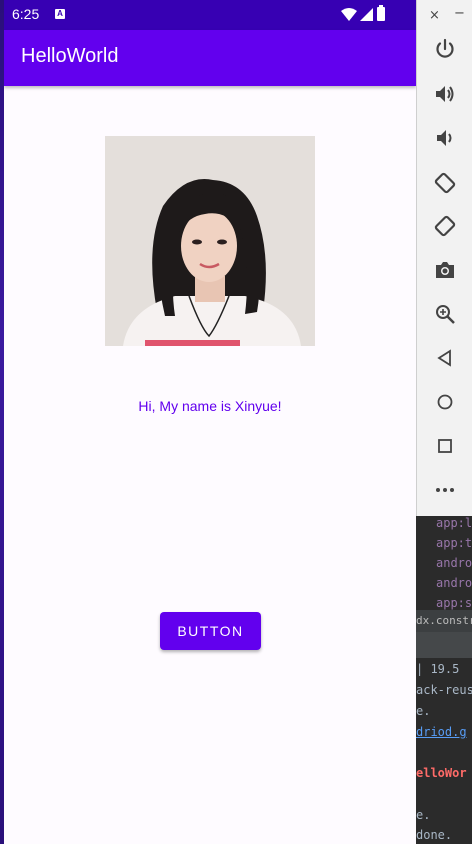  What do you see at coordinates (445, 358) in the screenshot?
I see `back-icon` at bounding box center [445, 358].